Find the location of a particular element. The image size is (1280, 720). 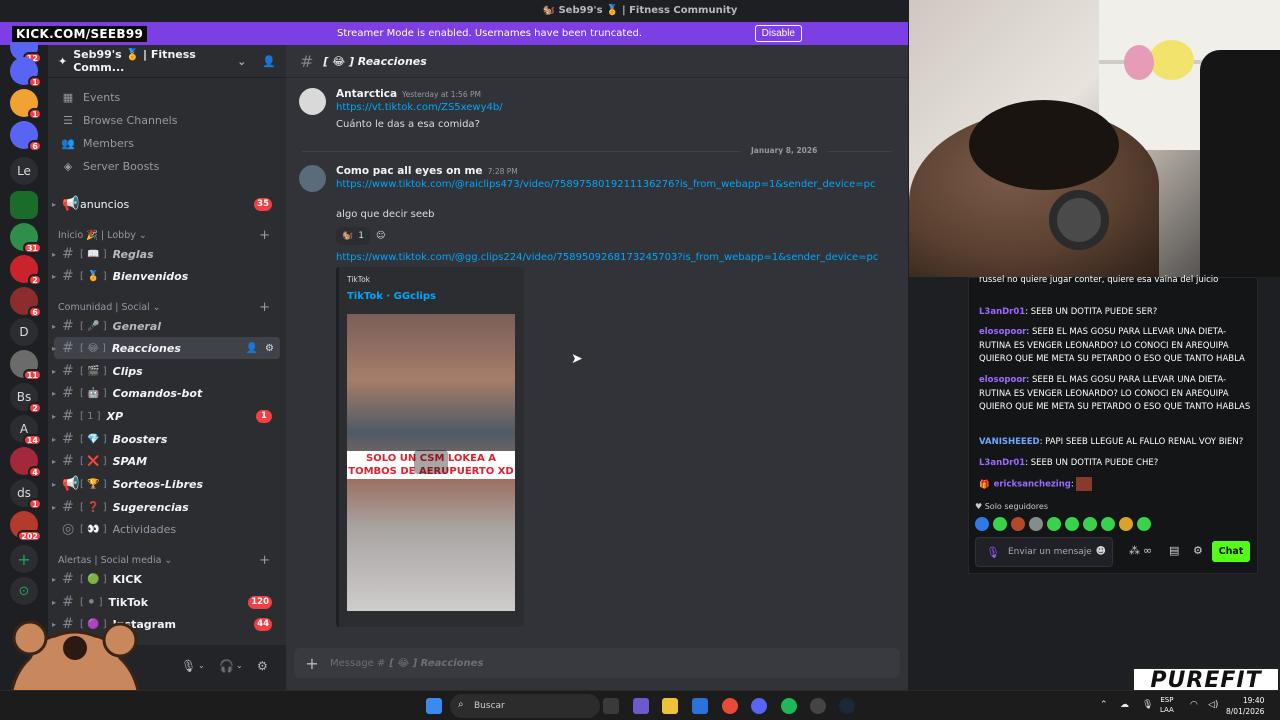

channel-anuncios: ▸ 📢 anuncios 35 is located at coordinates (166, 204).